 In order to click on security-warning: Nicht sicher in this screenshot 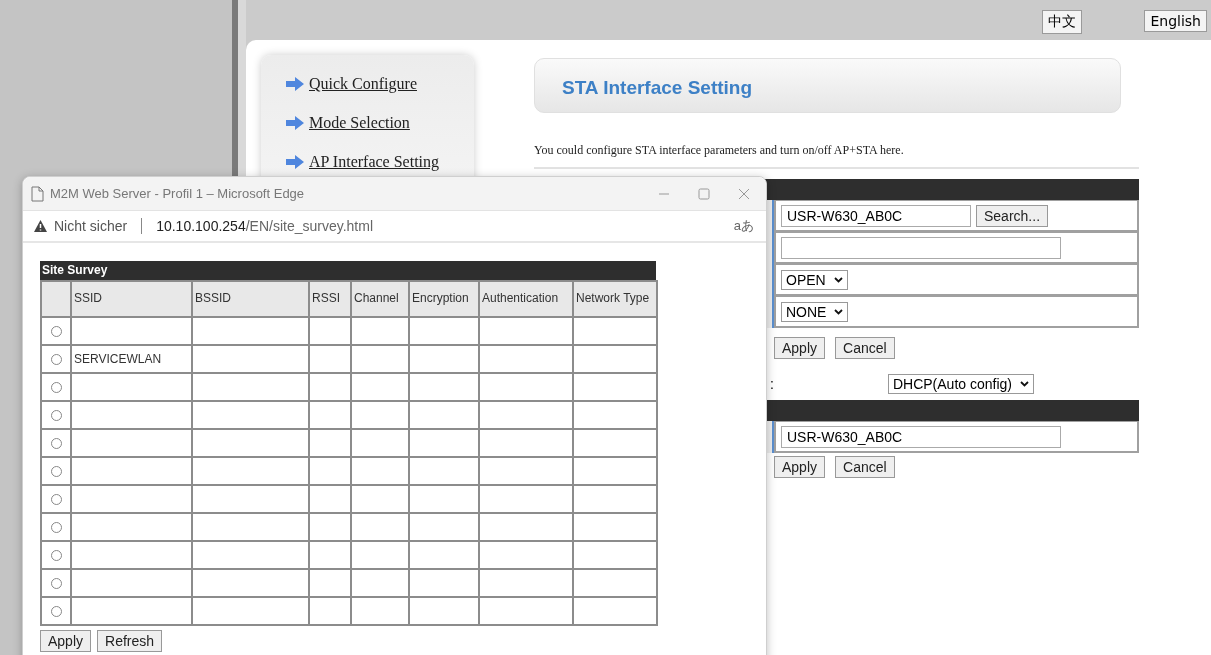, I will do `click(91, 226)`.